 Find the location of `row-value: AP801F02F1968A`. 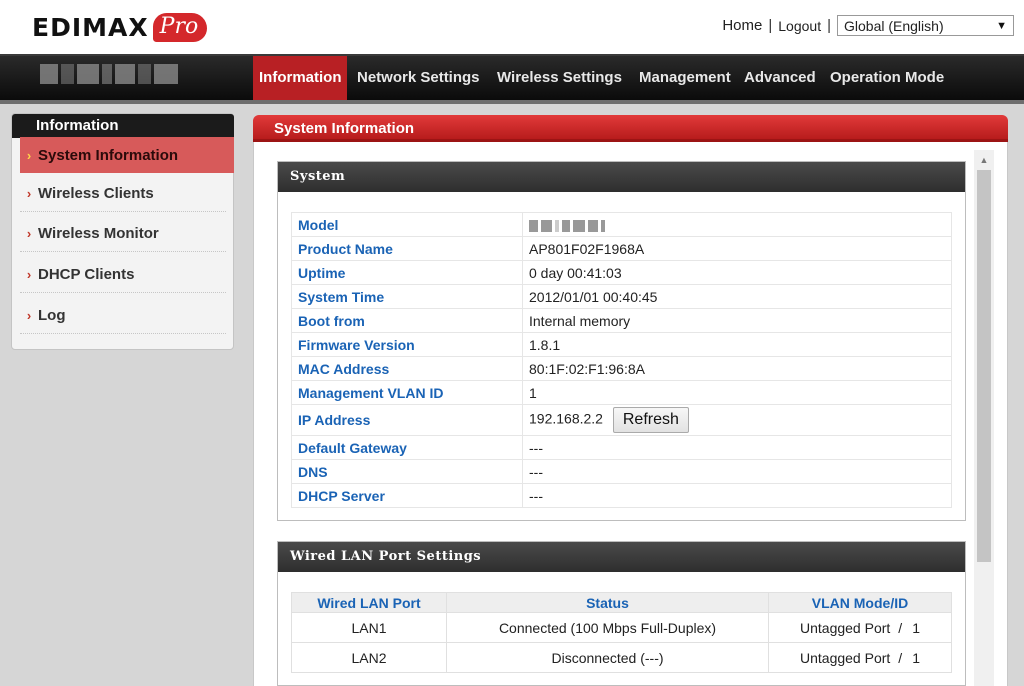

row-value: AP801F02F1968A is located at coordinates (737, 248).